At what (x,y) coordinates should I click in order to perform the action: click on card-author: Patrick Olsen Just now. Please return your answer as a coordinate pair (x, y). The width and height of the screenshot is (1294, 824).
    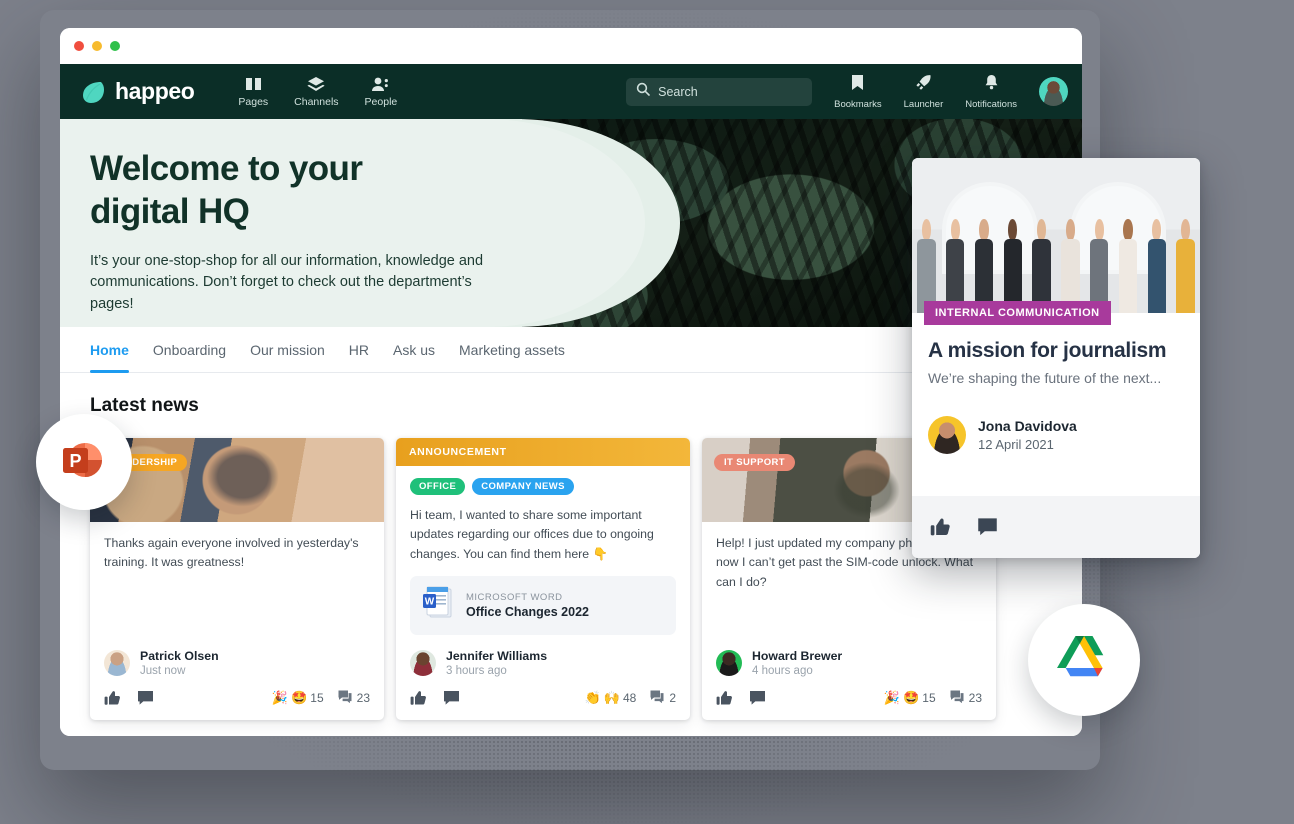
    Looking at the image, I should click on (237, 656).